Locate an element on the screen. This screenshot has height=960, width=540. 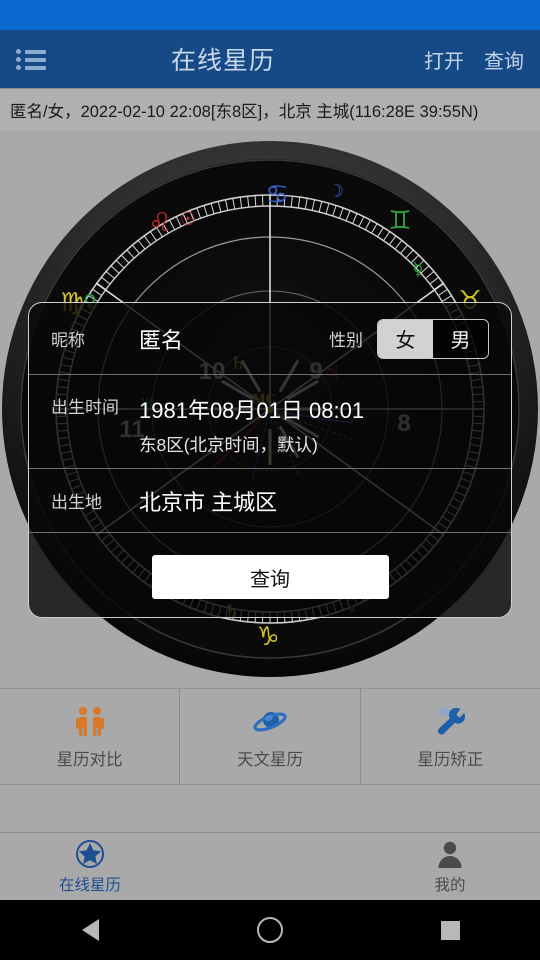
birth-time-label: 出生时间 is located at coordinates (85, 407).